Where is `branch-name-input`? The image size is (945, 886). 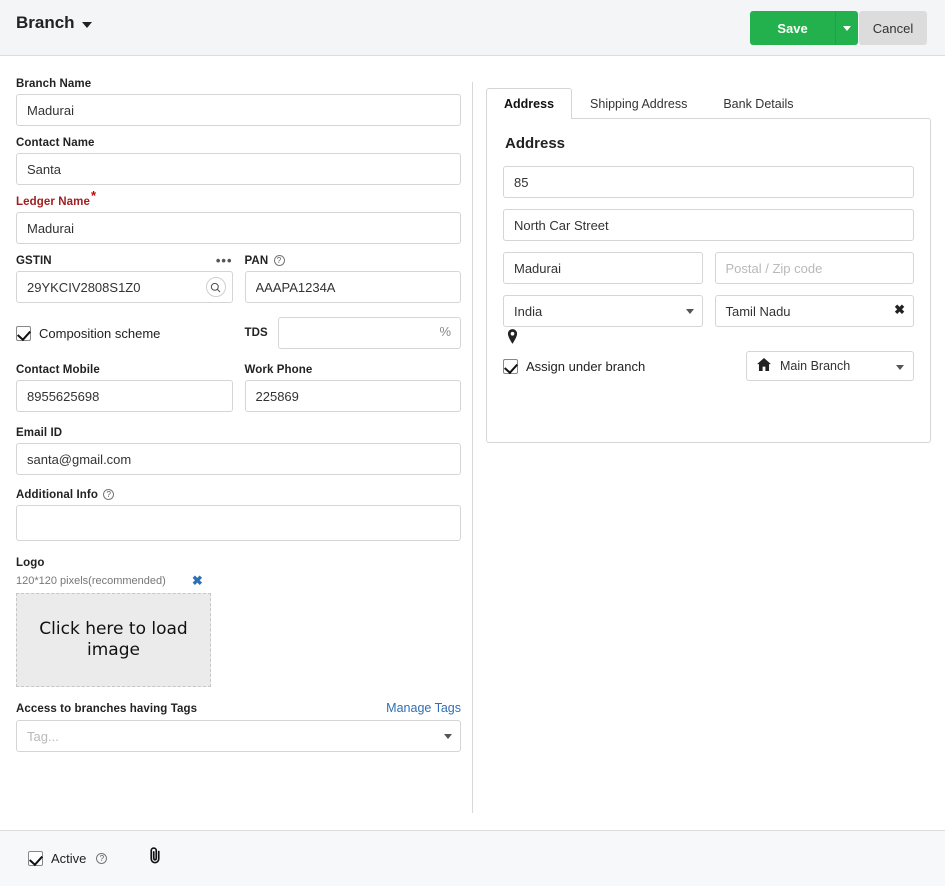
branch-name-input is located at coordinates (238, 110).